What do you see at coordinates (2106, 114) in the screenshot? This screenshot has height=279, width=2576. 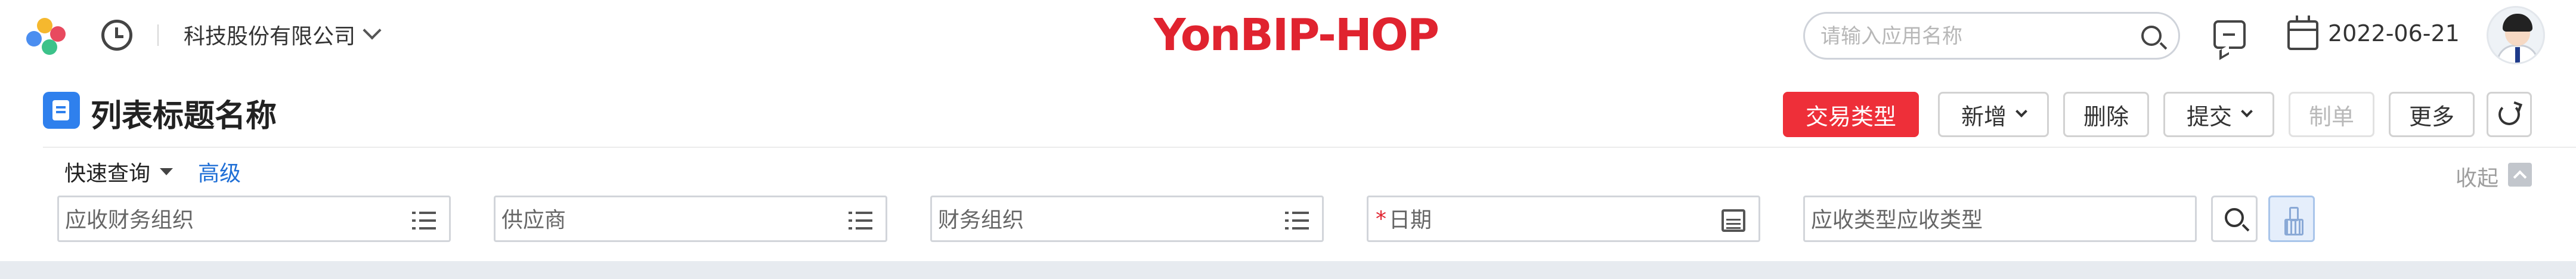 I see `delete-button: 删除` at bounding box center [2106, 114].